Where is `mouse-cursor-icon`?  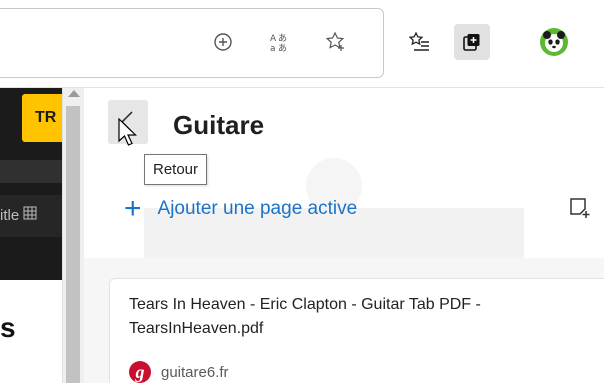
mouse-cursor-icon is located at coordinates (127, 132).